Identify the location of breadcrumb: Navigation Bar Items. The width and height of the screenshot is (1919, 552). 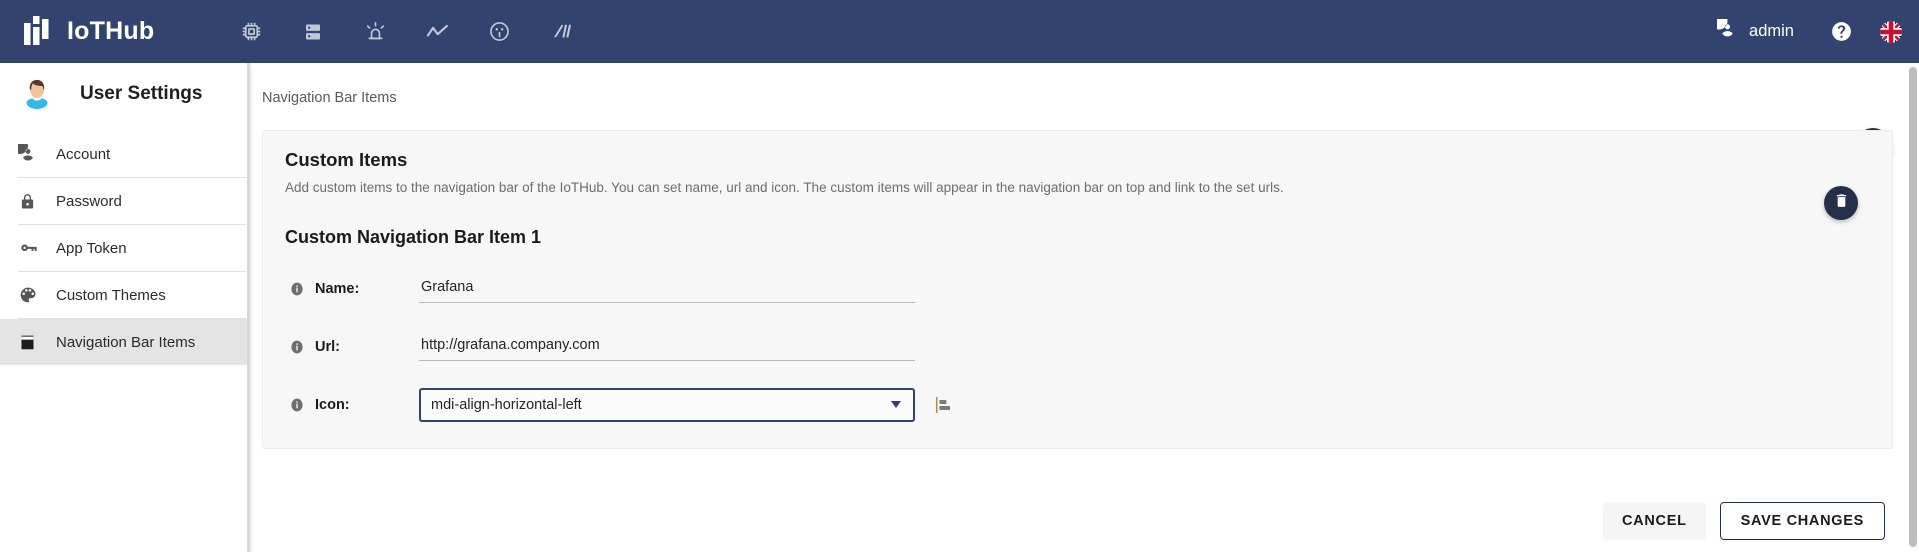
(1077, 84).